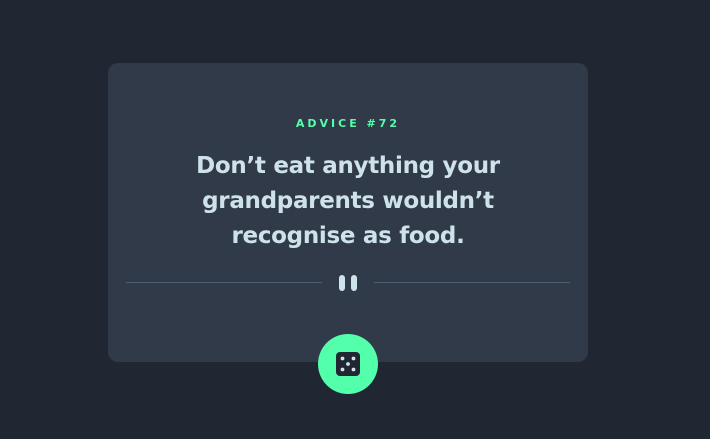 The width and height of the screenshot is (710, 439). Describe the element at coordinates (224, 282) in the screenshot. I see `divider-line-left` at that location.